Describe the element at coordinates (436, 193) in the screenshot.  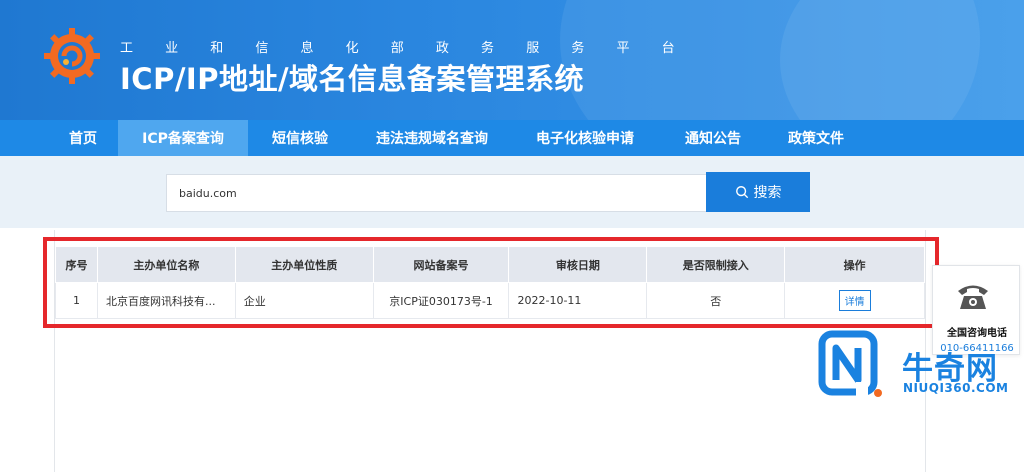
I see `search-input` at that location.